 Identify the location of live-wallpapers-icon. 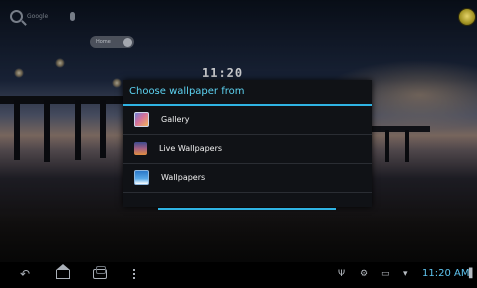
(140, 148).